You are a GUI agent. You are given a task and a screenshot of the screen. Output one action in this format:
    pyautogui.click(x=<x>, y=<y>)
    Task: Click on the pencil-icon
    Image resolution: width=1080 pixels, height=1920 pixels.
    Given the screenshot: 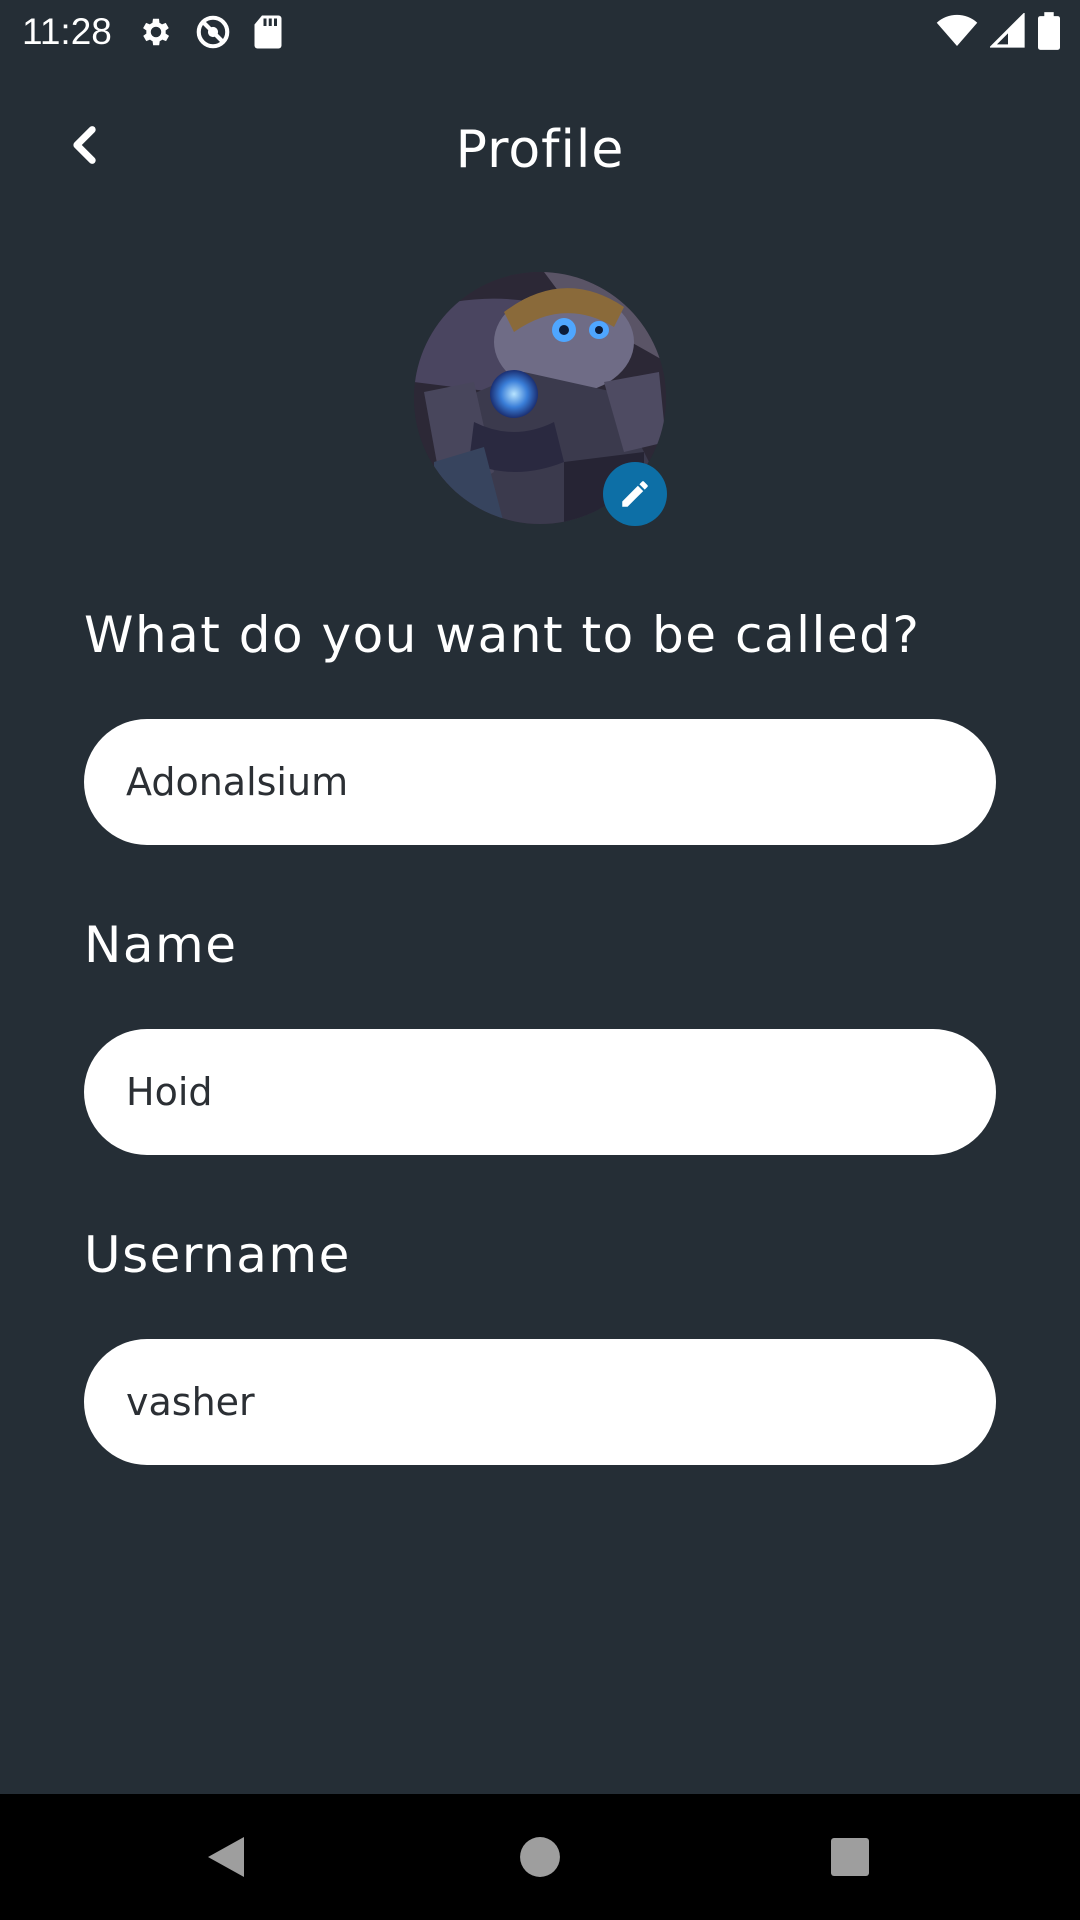 What is the action you would take?
    pyautogui.click(x=635, y=494)
    